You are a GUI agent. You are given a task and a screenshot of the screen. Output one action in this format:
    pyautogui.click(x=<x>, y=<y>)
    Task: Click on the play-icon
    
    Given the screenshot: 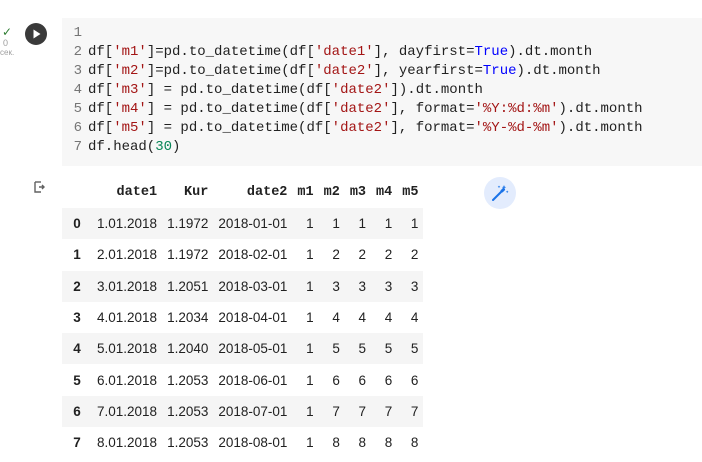 What is the action you would take?
    pyautogui.click(x=37, y=34)
    